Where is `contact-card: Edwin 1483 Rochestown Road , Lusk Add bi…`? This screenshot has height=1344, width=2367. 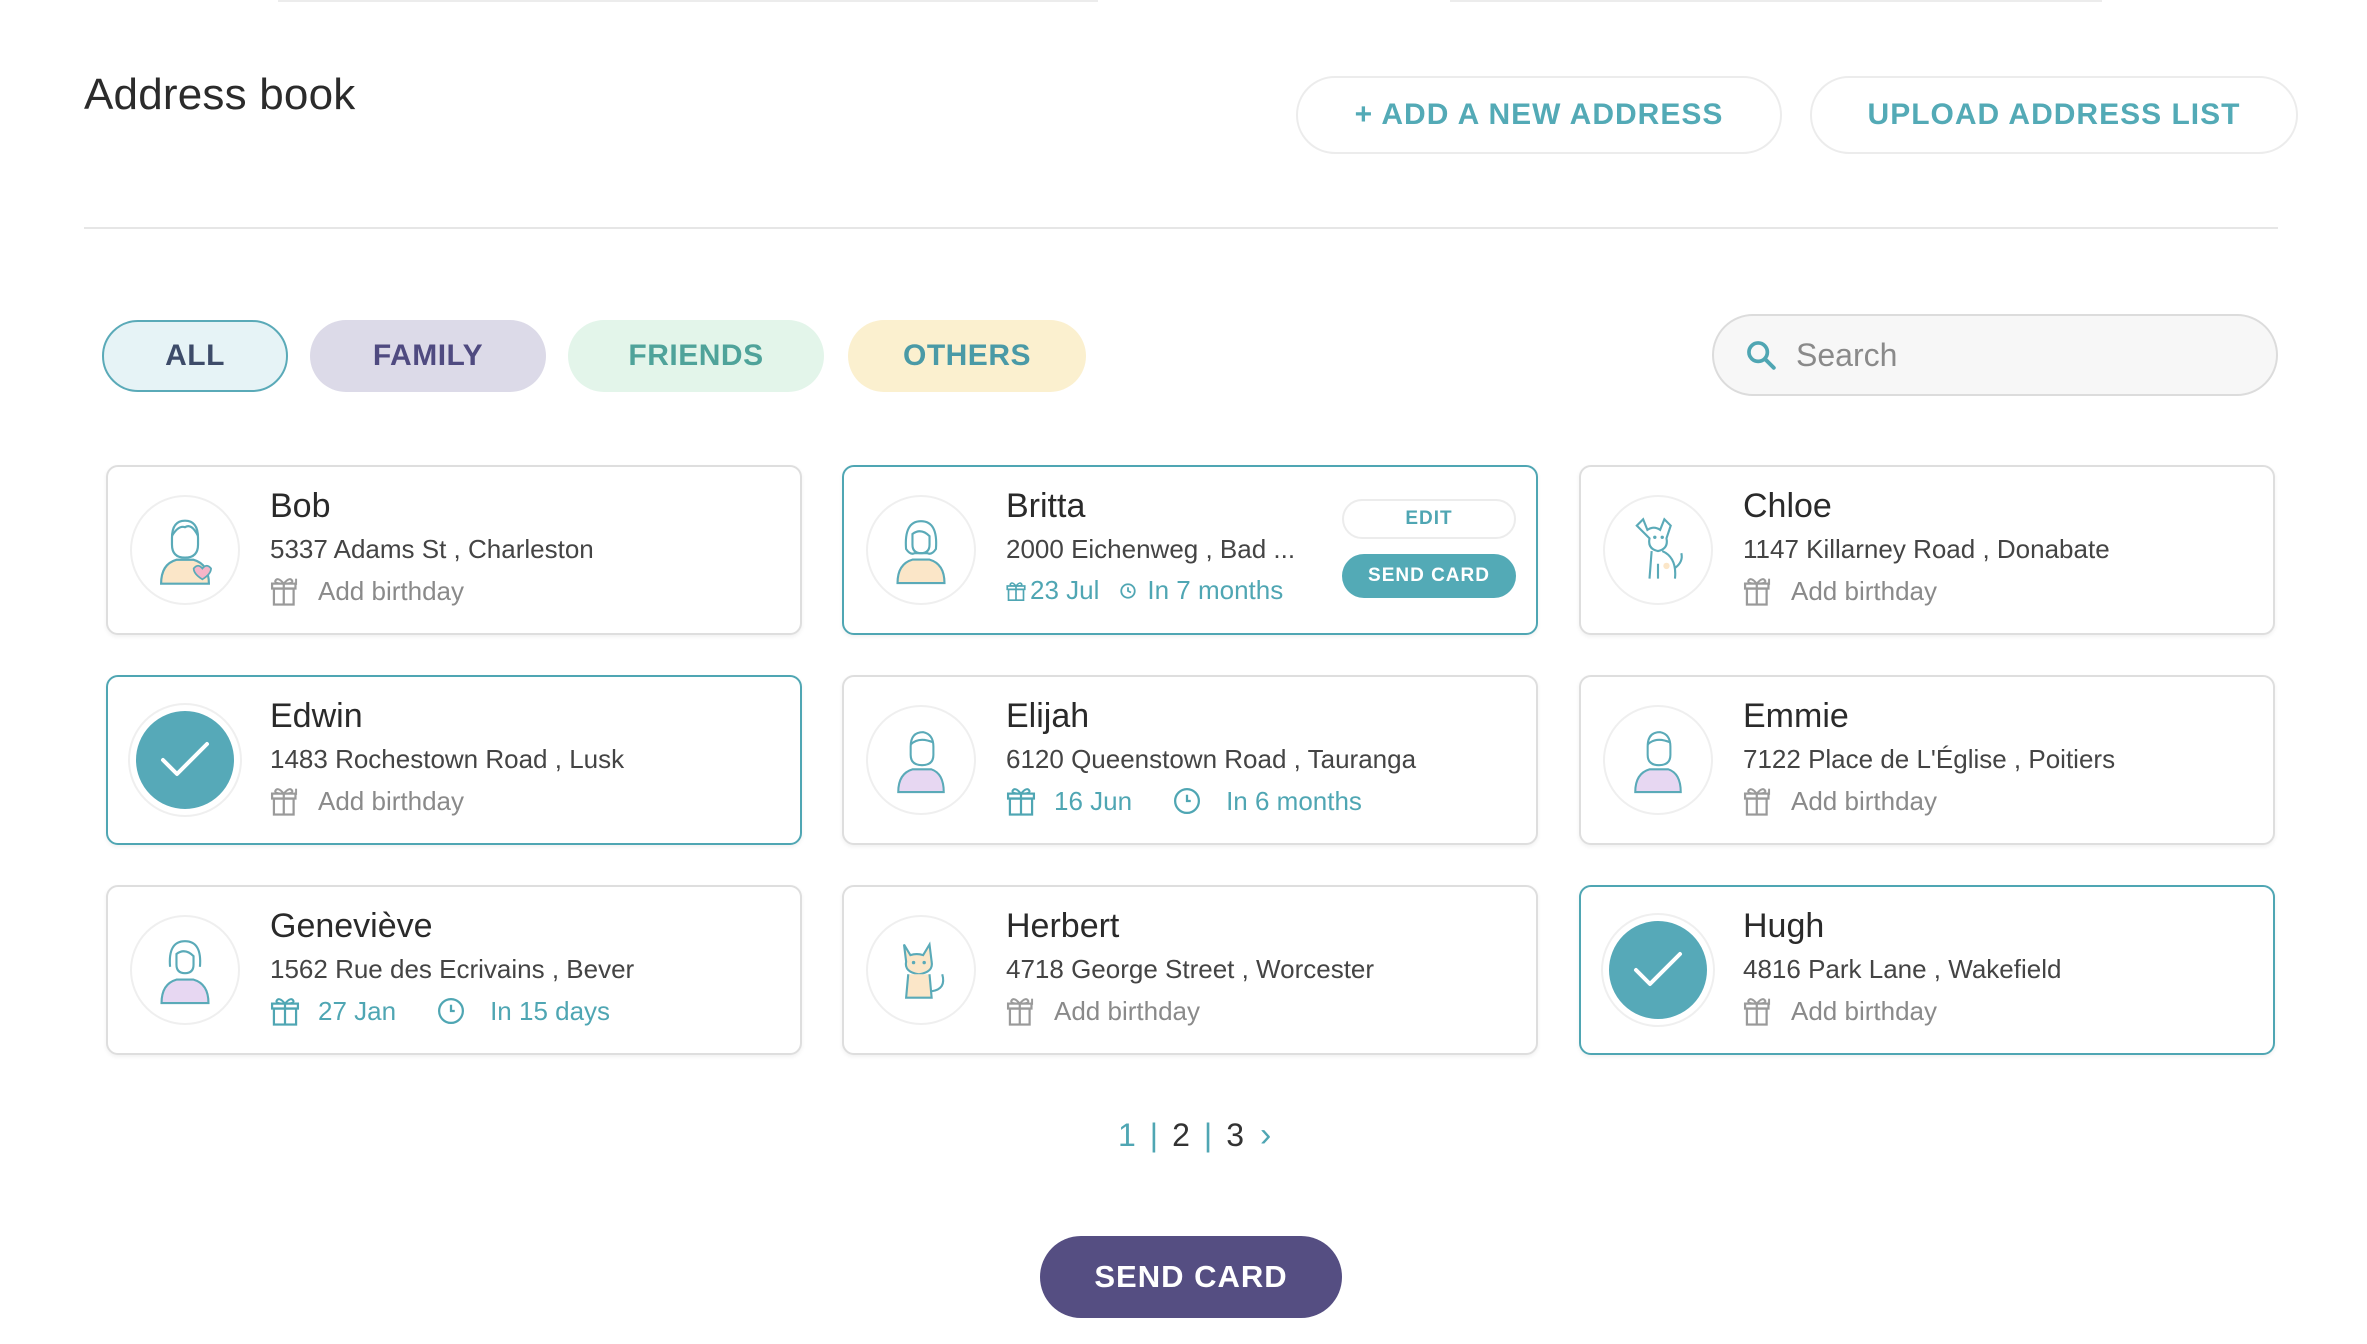 contact-card: Edwin 1483 Rochestown Road , Lusk Add bi… is located at coordinates (454, 760).